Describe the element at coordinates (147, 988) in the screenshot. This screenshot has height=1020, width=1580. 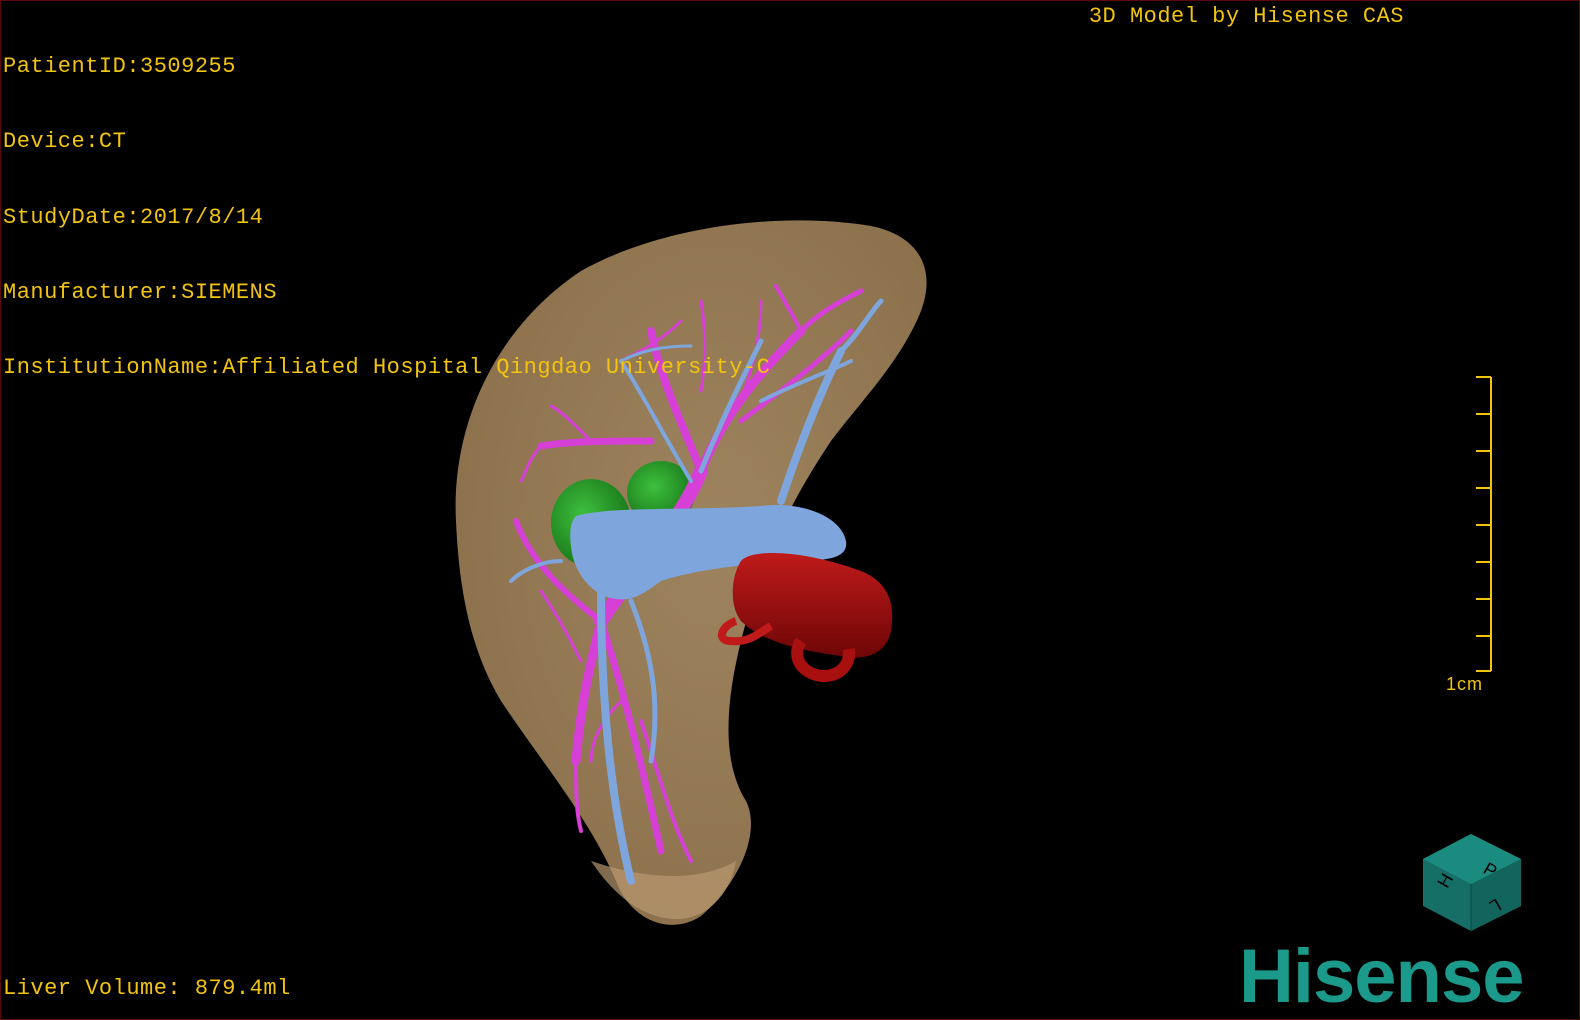
I see `liver-volume: Liver Volume: 879.4ml` at that location.